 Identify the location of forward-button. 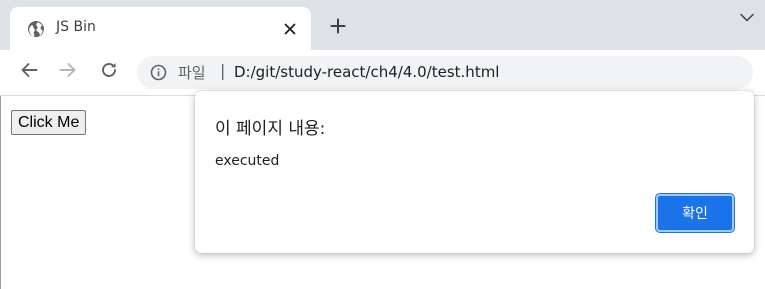
(68, 72).